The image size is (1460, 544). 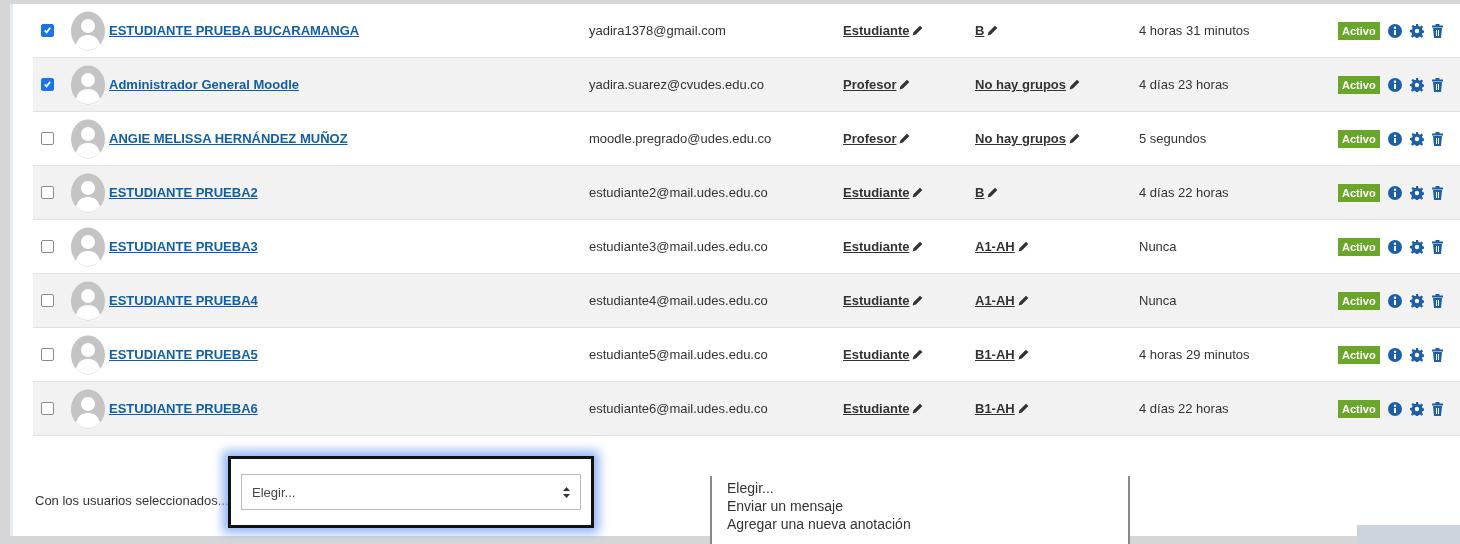 What do you see at coordinates (679, 192) in the screenshot?
I see `email-text: estudiante2@mail.udes.edu.co` at bounding box center [679, 192].